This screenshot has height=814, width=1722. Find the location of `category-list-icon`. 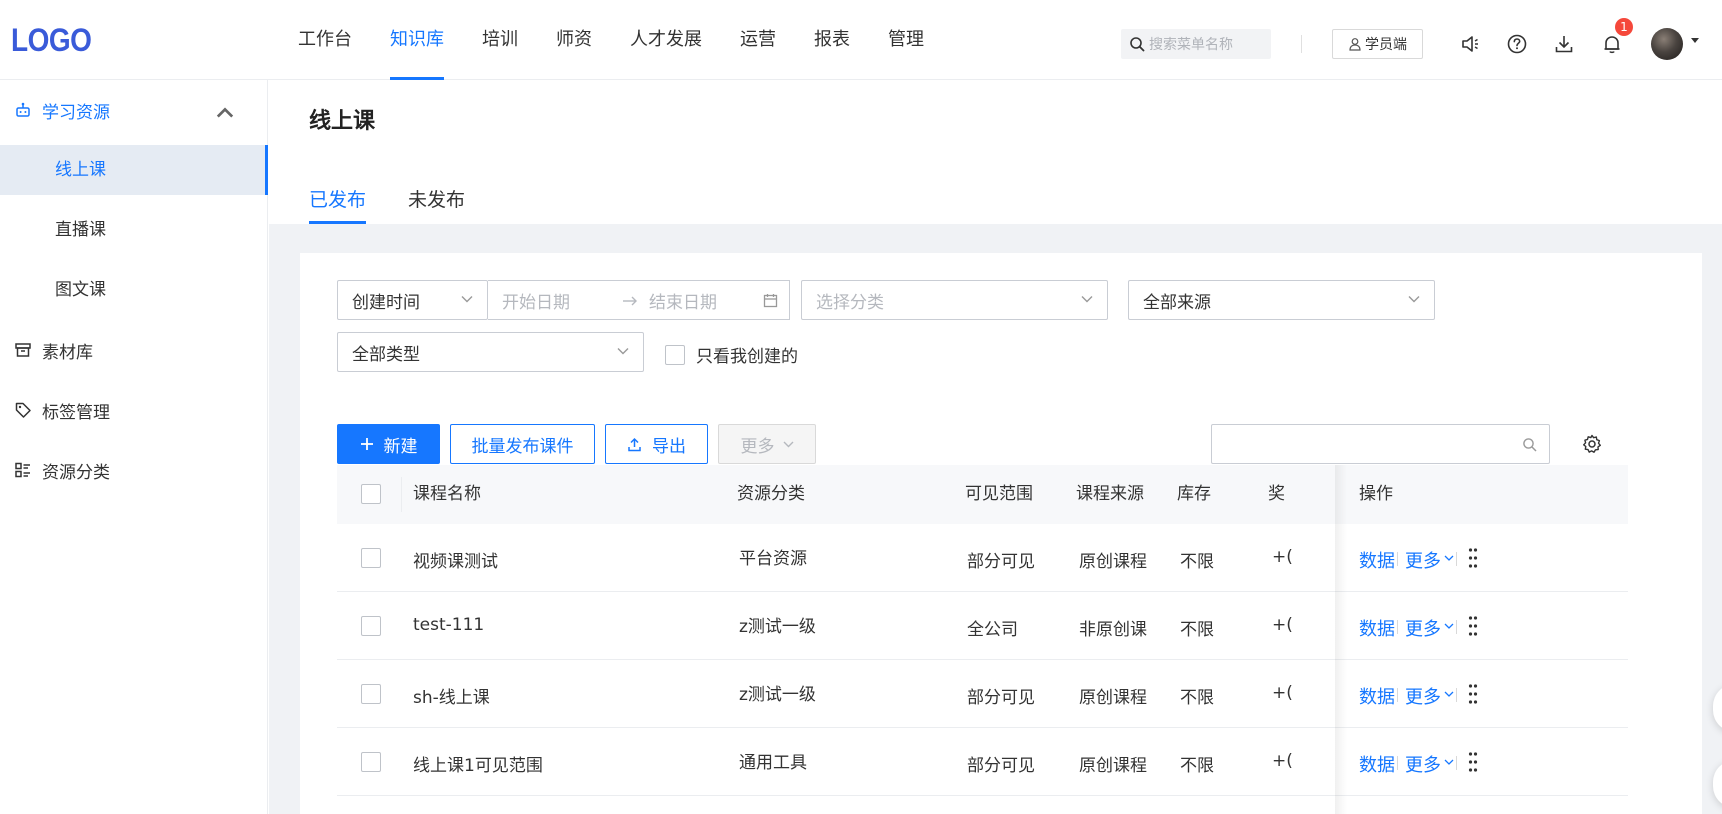

category-list-icon is located at coordinates (22, 470).